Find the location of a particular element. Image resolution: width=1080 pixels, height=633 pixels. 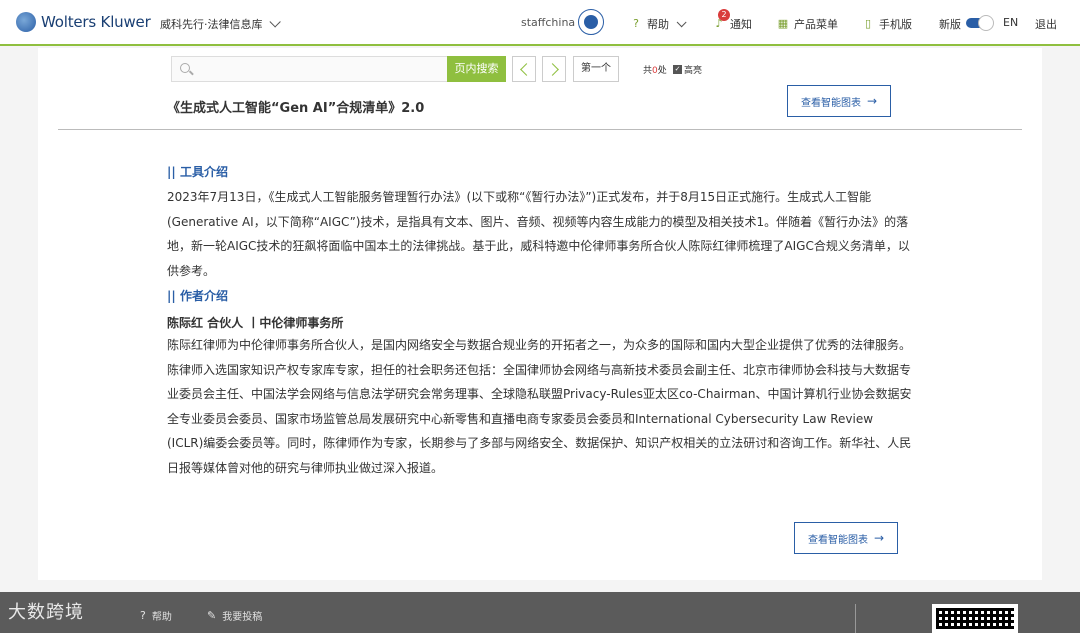

next-match-button is located at coordinates (554, 69).